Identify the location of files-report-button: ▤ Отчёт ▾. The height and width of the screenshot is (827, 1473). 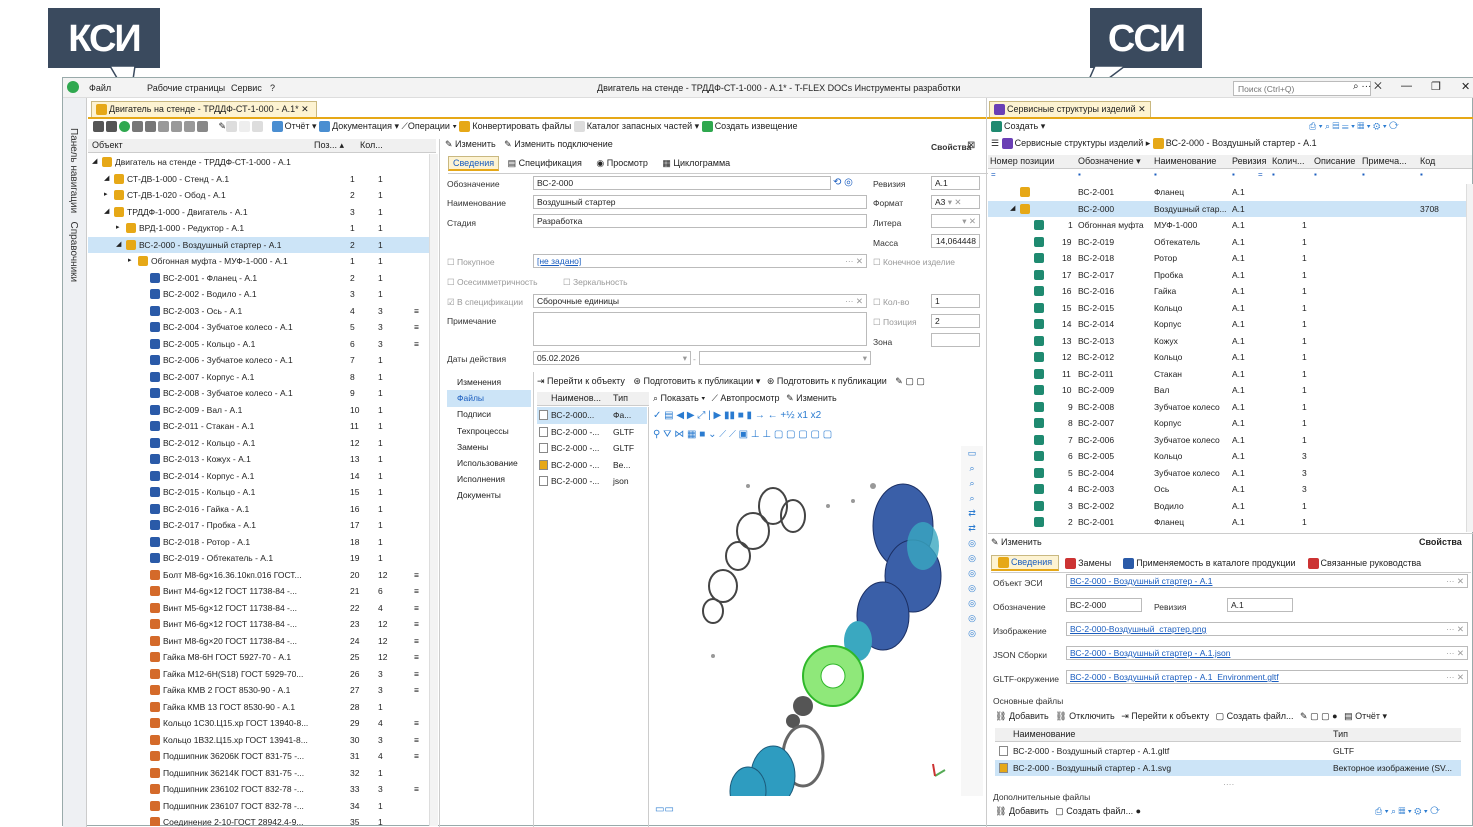
(1365, 716).